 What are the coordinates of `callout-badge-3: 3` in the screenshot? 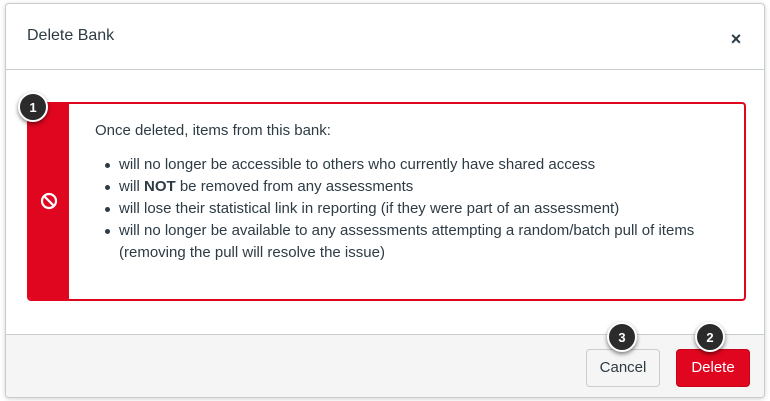 It's located at (622, 337).